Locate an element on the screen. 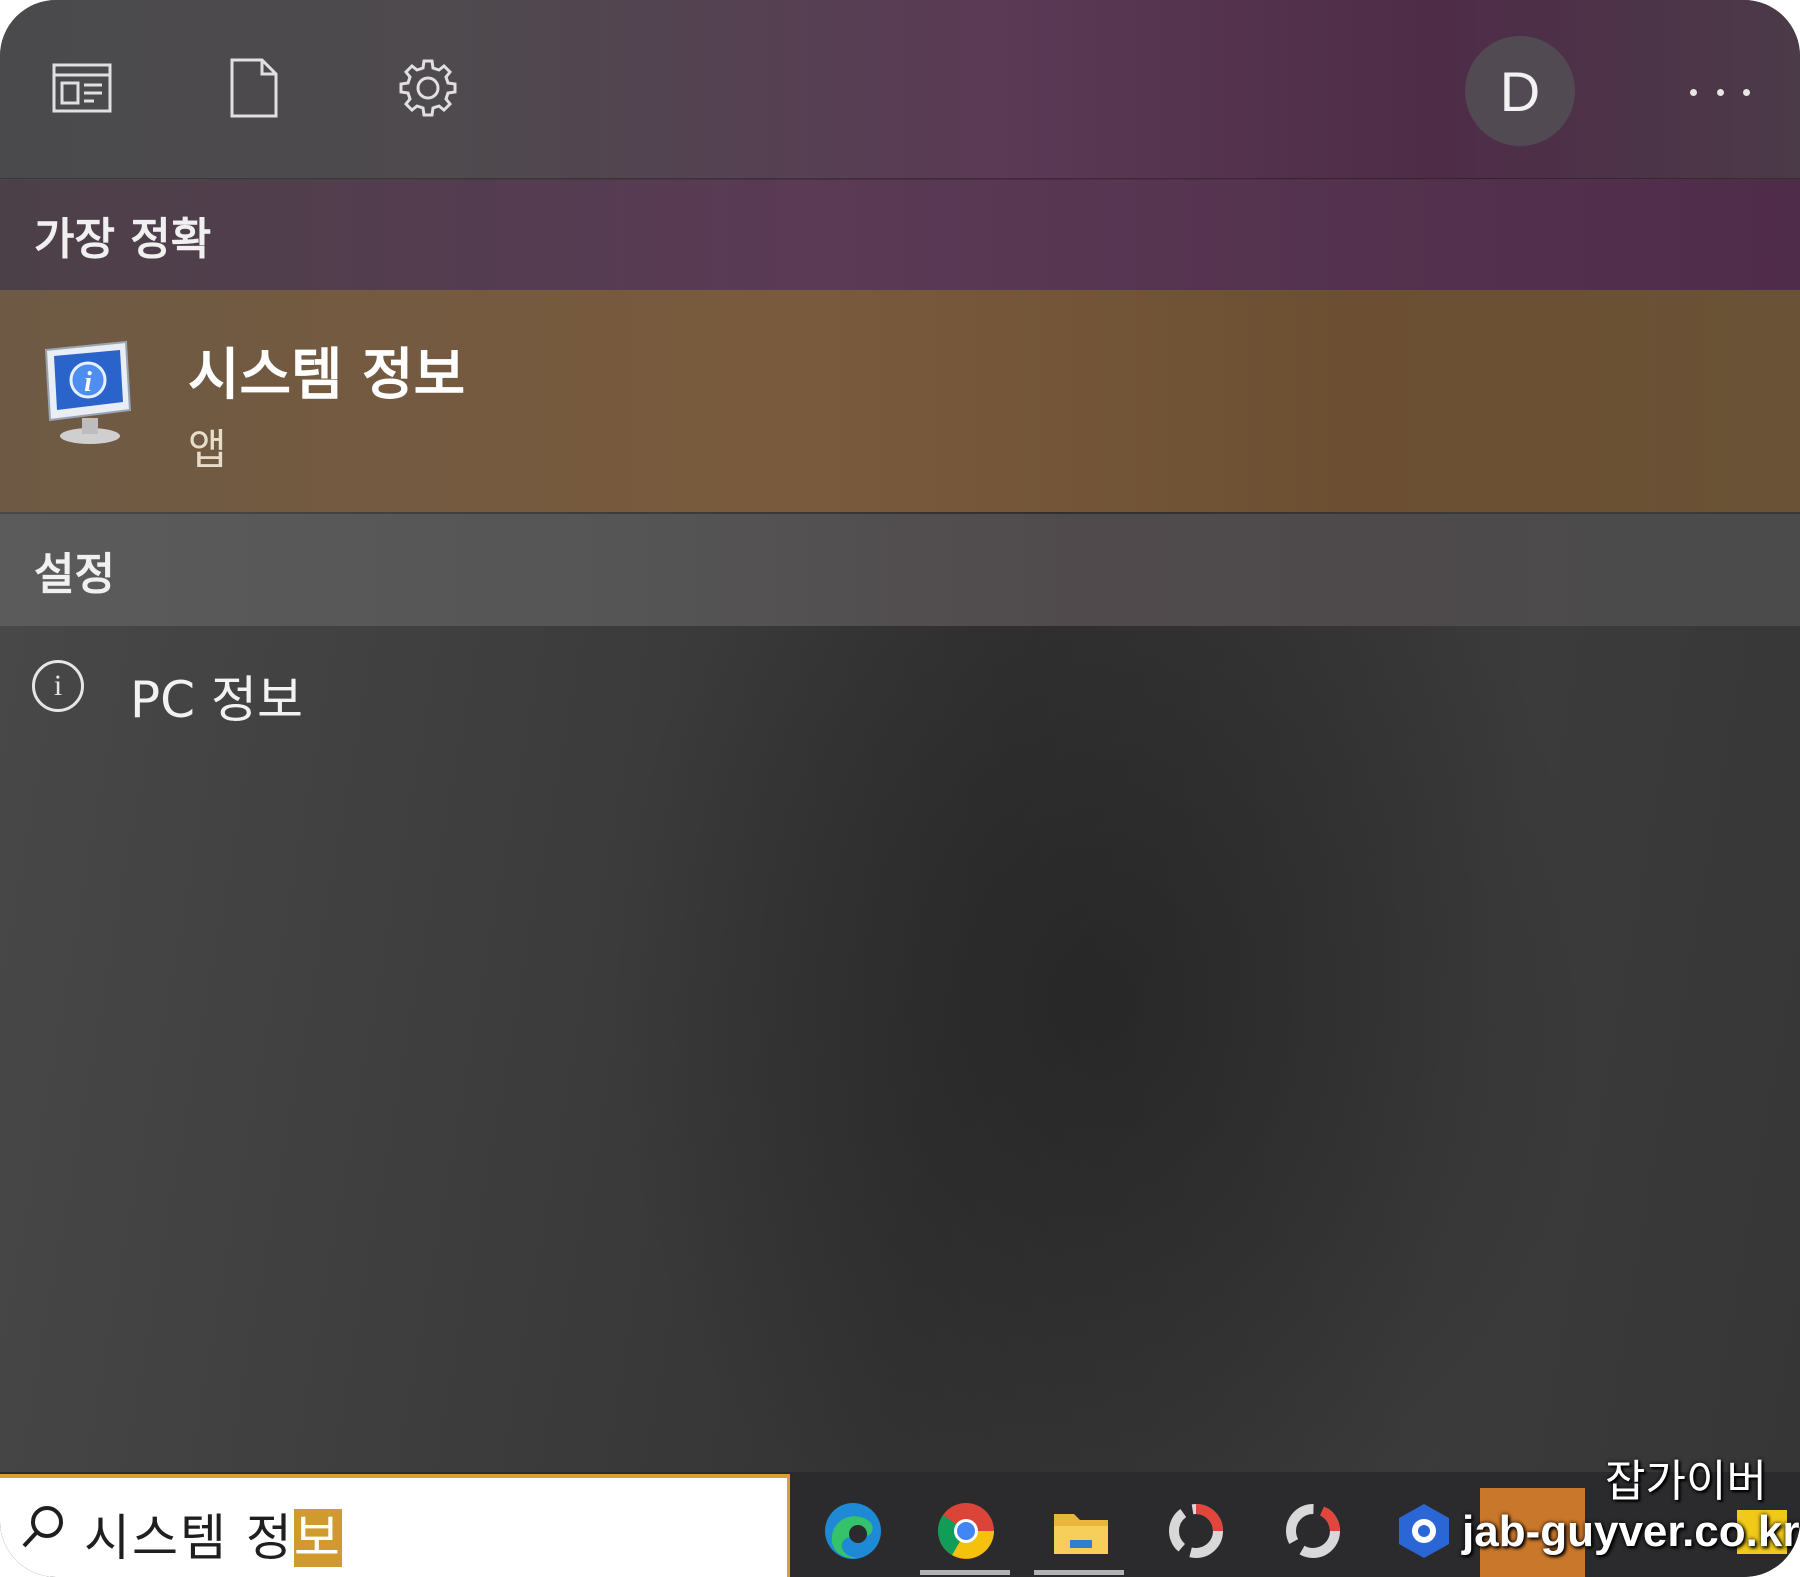 This screenshot has width=1800, height=1577. taskbar-search-box: 시스템 정보 is located at coordinates (395, 1525).